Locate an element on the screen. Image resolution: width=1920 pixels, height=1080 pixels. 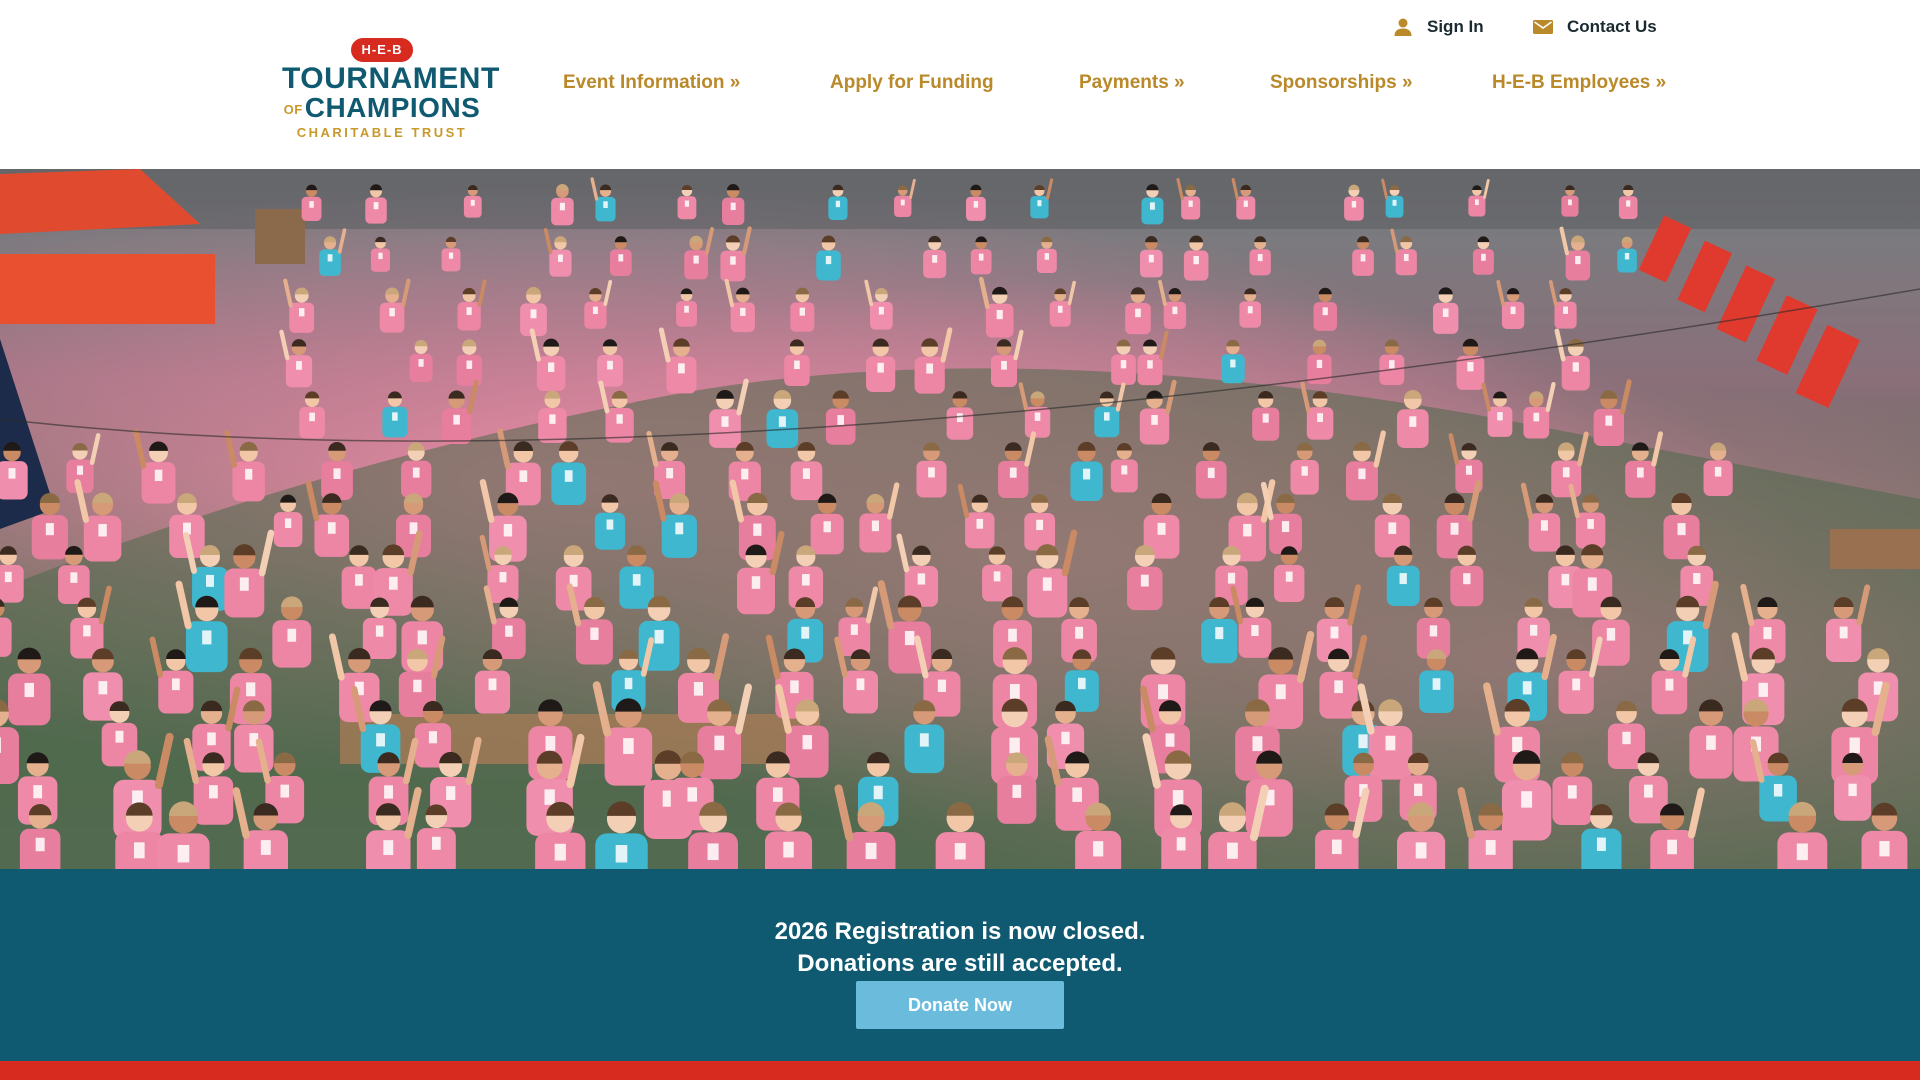
donations-accepted-text: Donations are still accepted. is located at coordinates (960, 963).